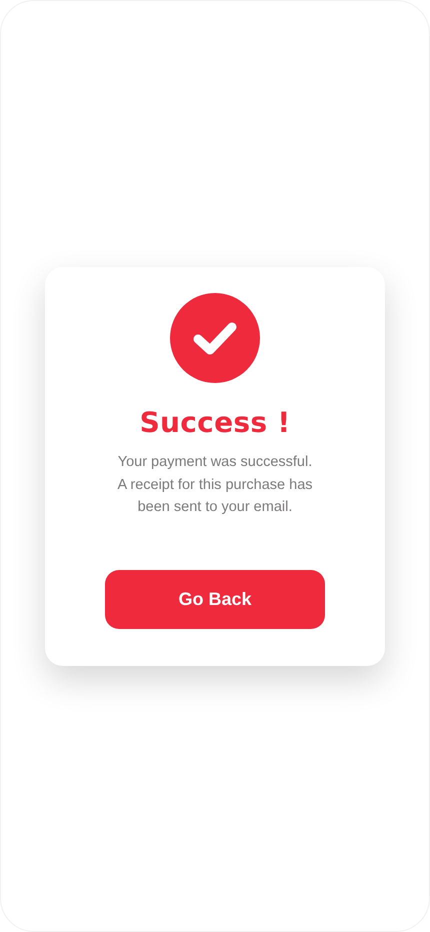 The width and height of the screenshot is (430, 932). I want to click on go-back-button: Go Back, so click(215, 599).